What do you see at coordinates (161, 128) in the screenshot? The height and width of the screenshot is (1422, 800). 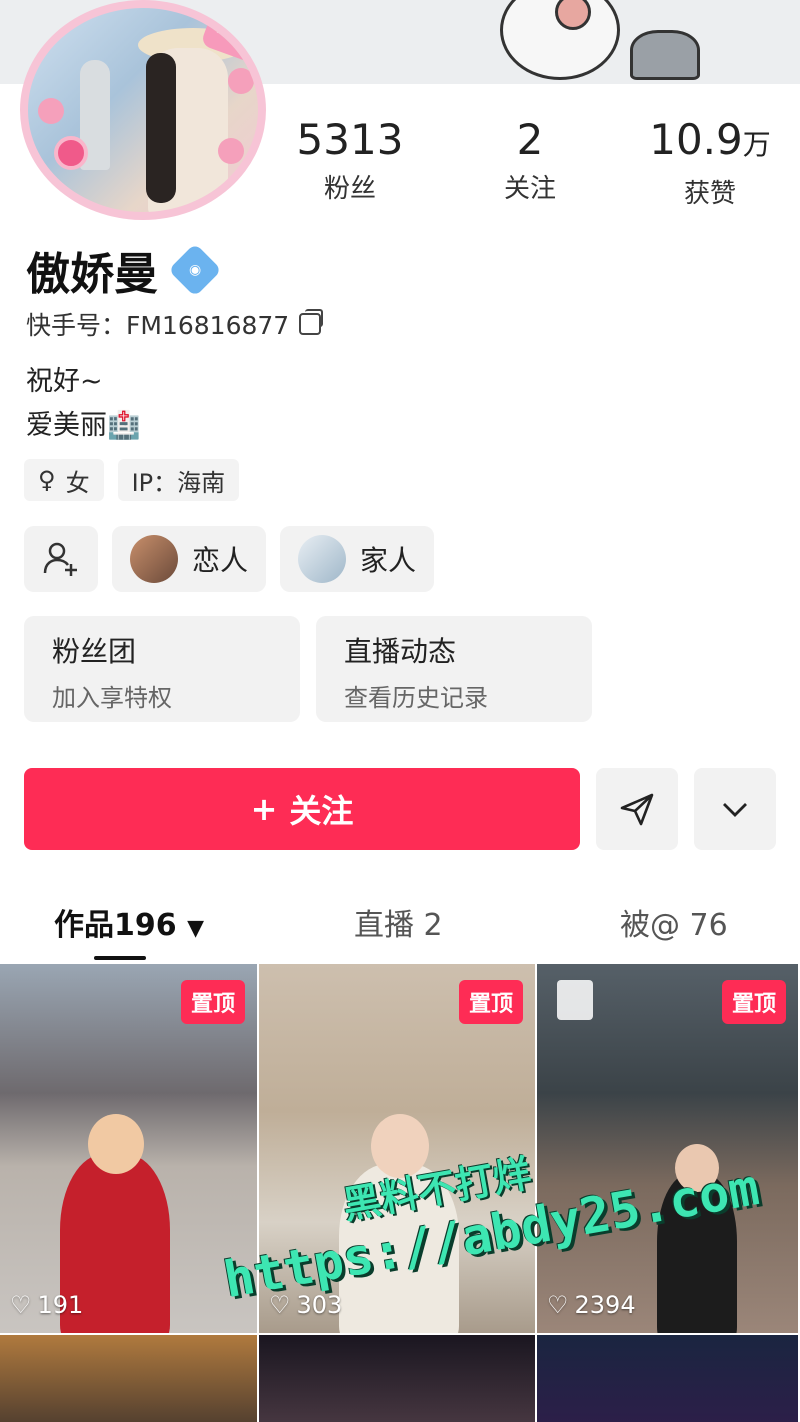 I see `avatar-hair` at bounding box center [161, 128].